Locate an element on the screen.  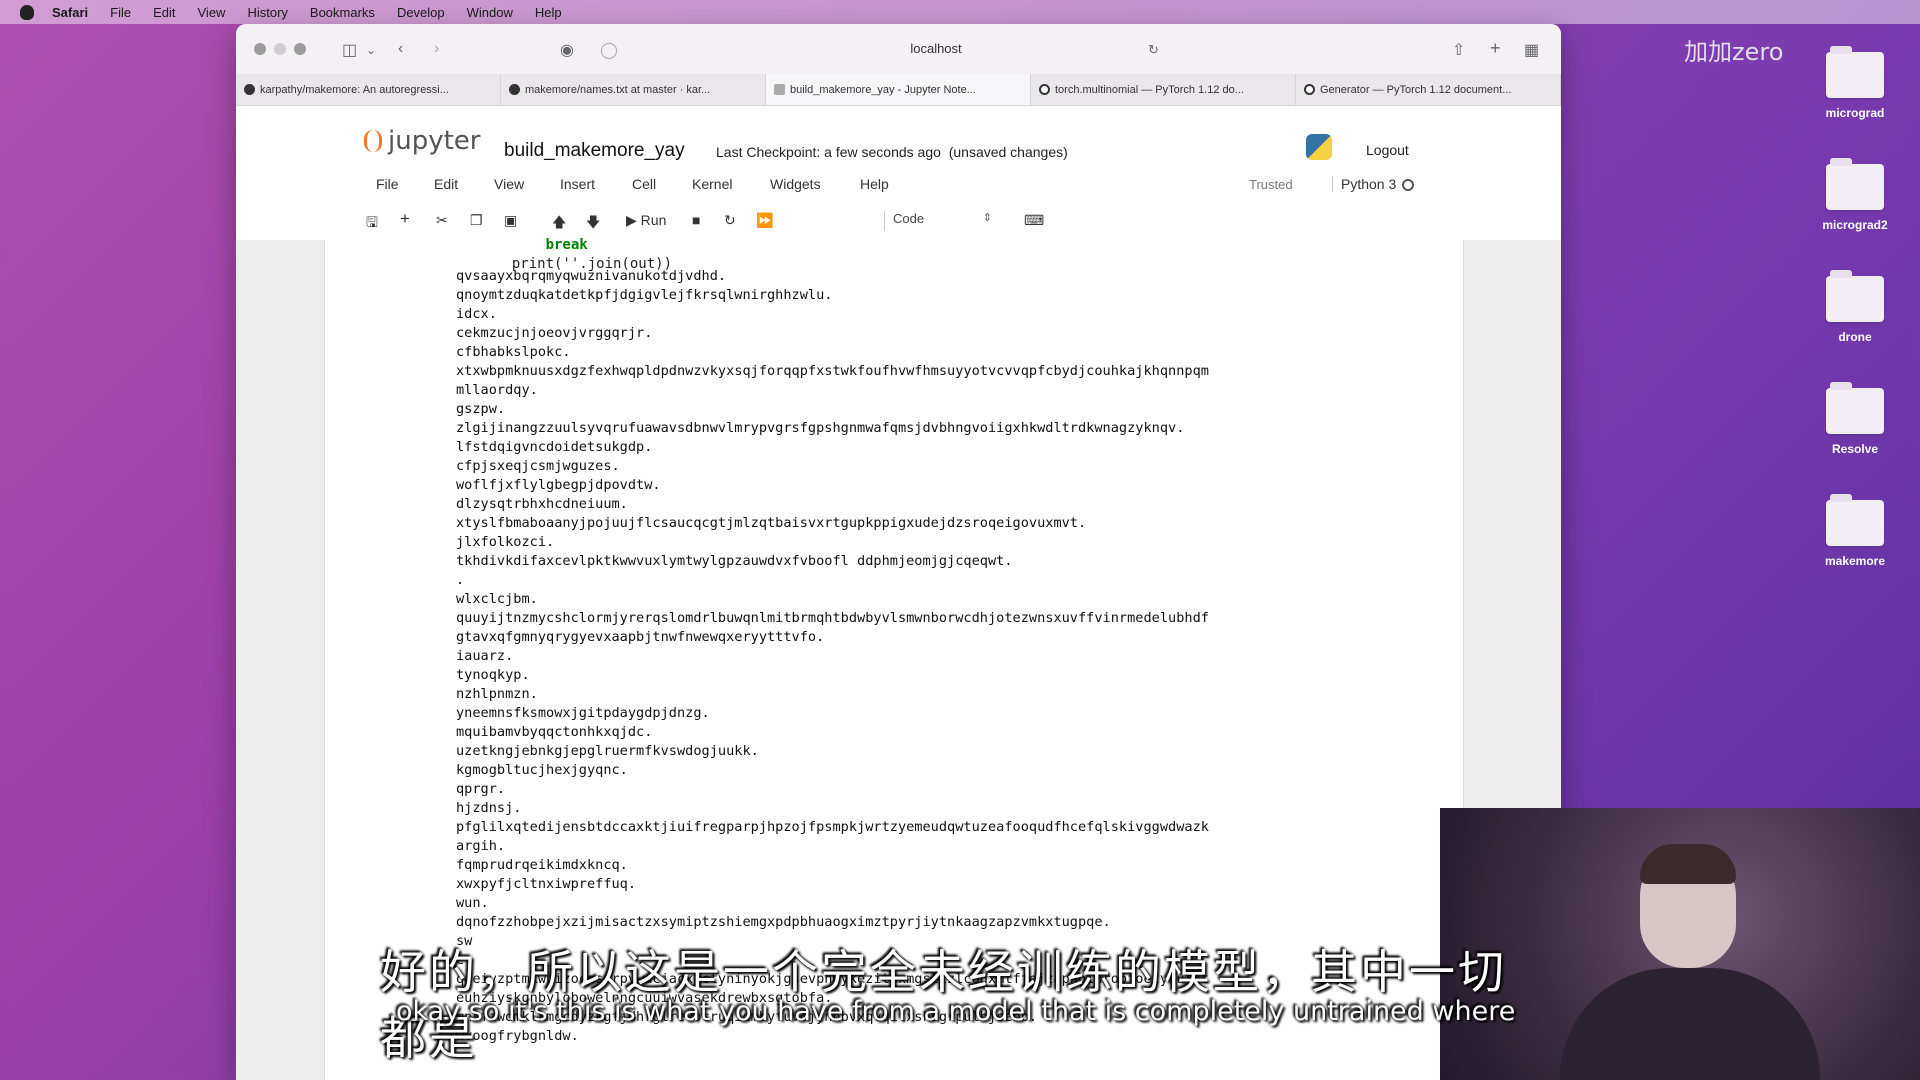
move-down-icon: 🡇 is located at coordinates (593, 224).